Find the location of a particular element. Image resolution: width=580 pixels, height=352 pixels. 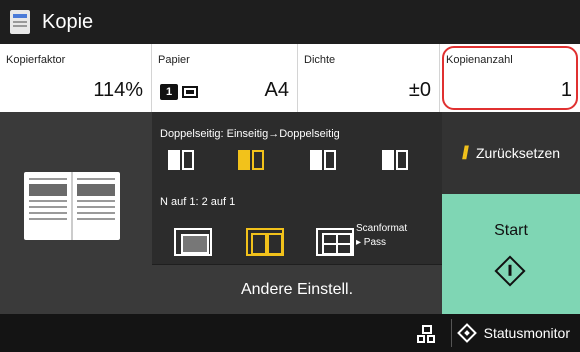

start-button: Start is located at coordinates (511, 254).